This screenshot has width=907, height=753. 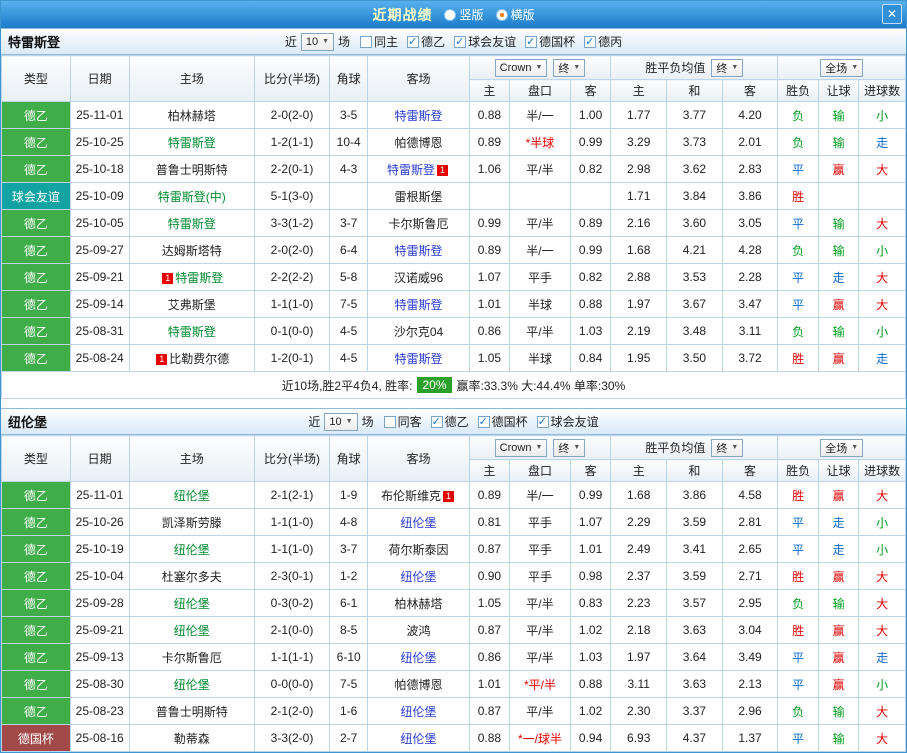 What do you see at coordinates (348, 277) in the screenshot?
I see `corner-cell: 5-8` at bounding box center [348, 277].